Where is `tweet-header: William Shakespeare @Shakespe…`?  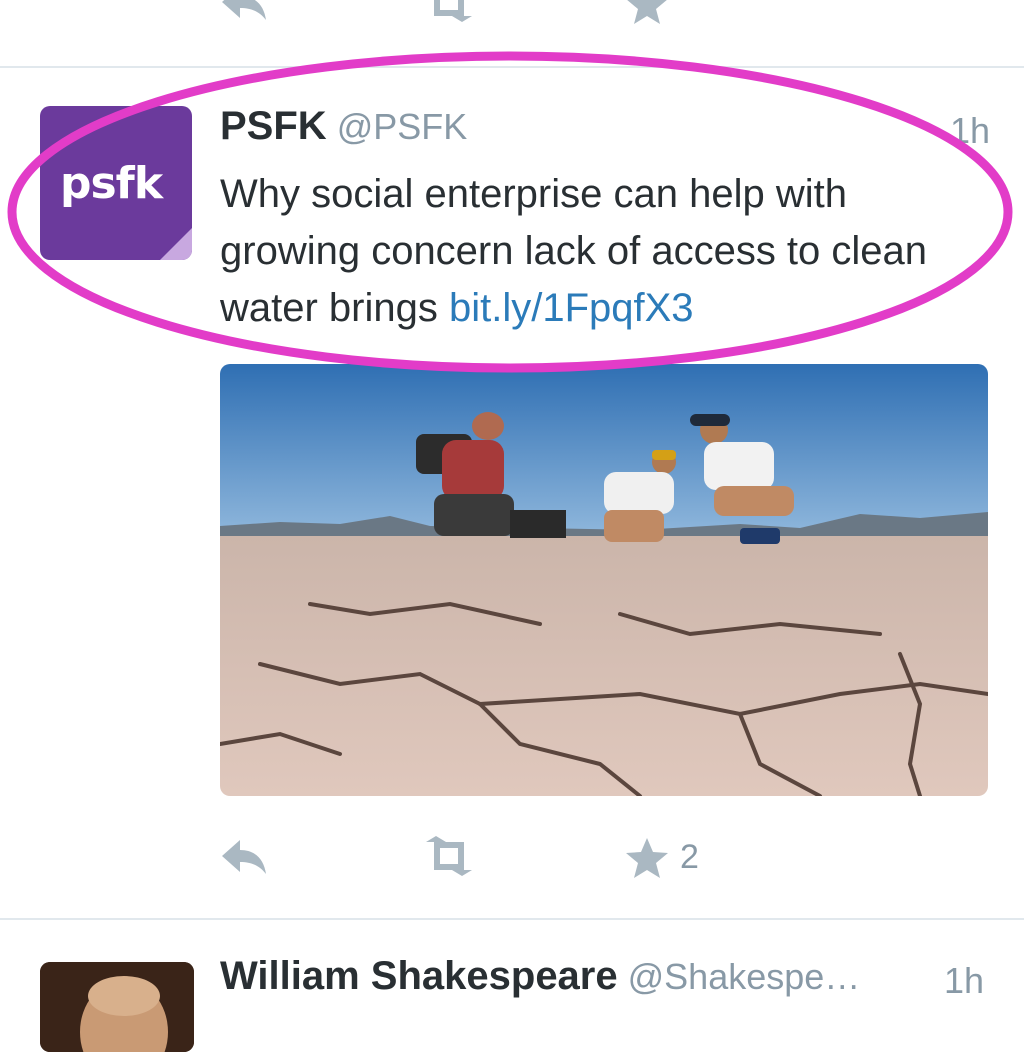 tweet-header: William Shakespeare @Shakespe… is located at coordinates (540, 976).